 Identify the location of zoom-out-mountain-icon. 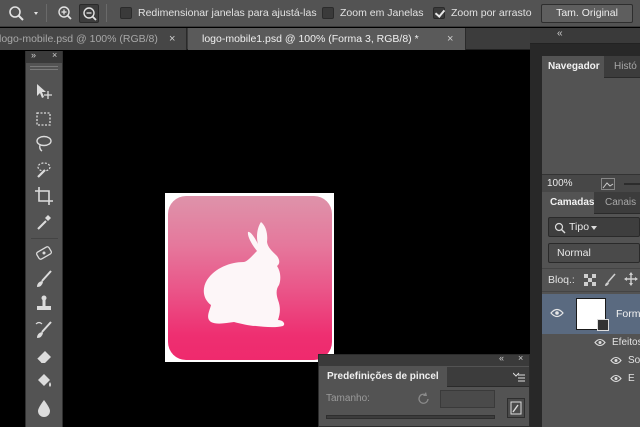
(608, 184).